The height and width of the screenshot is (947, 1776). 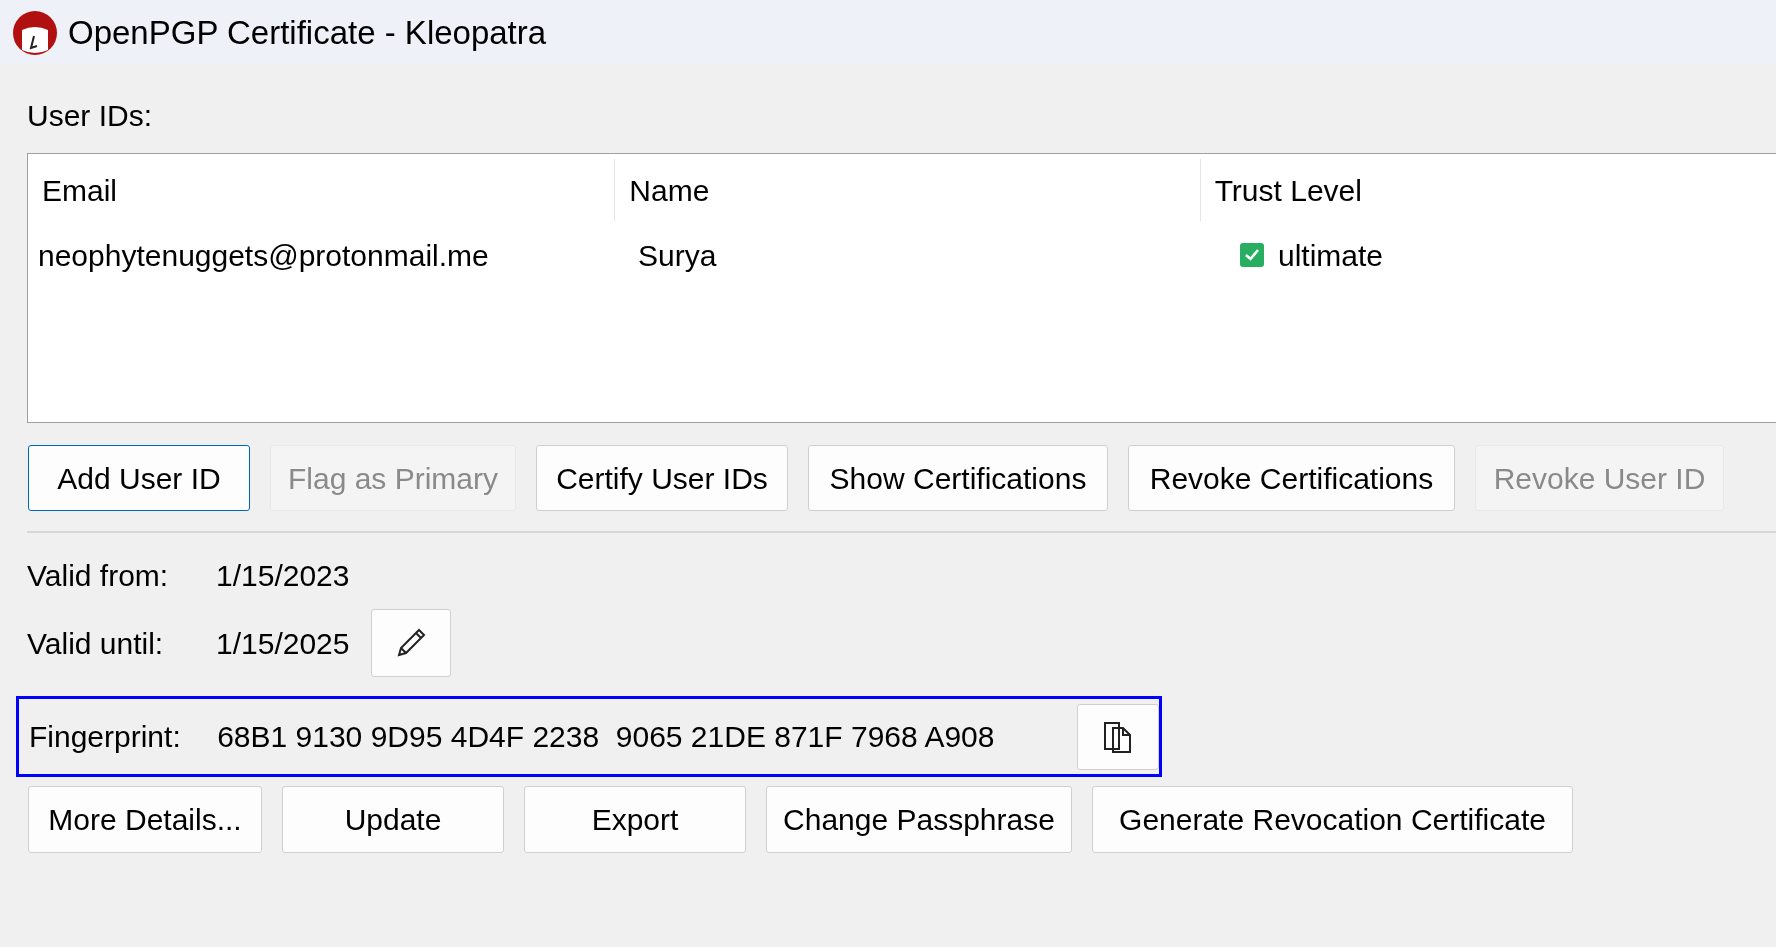 I want to click on action-button: Export, so click(x=635, y=819).